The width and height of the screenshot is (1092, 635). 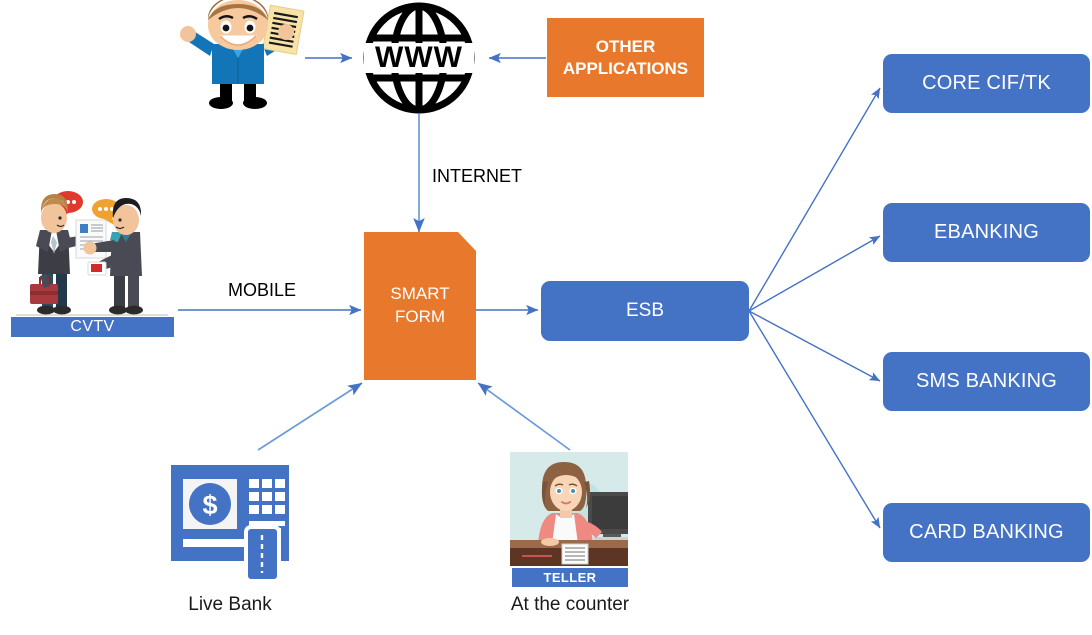 I want to click on connector-esb-to-ebanking, so click(x=814, y=273).